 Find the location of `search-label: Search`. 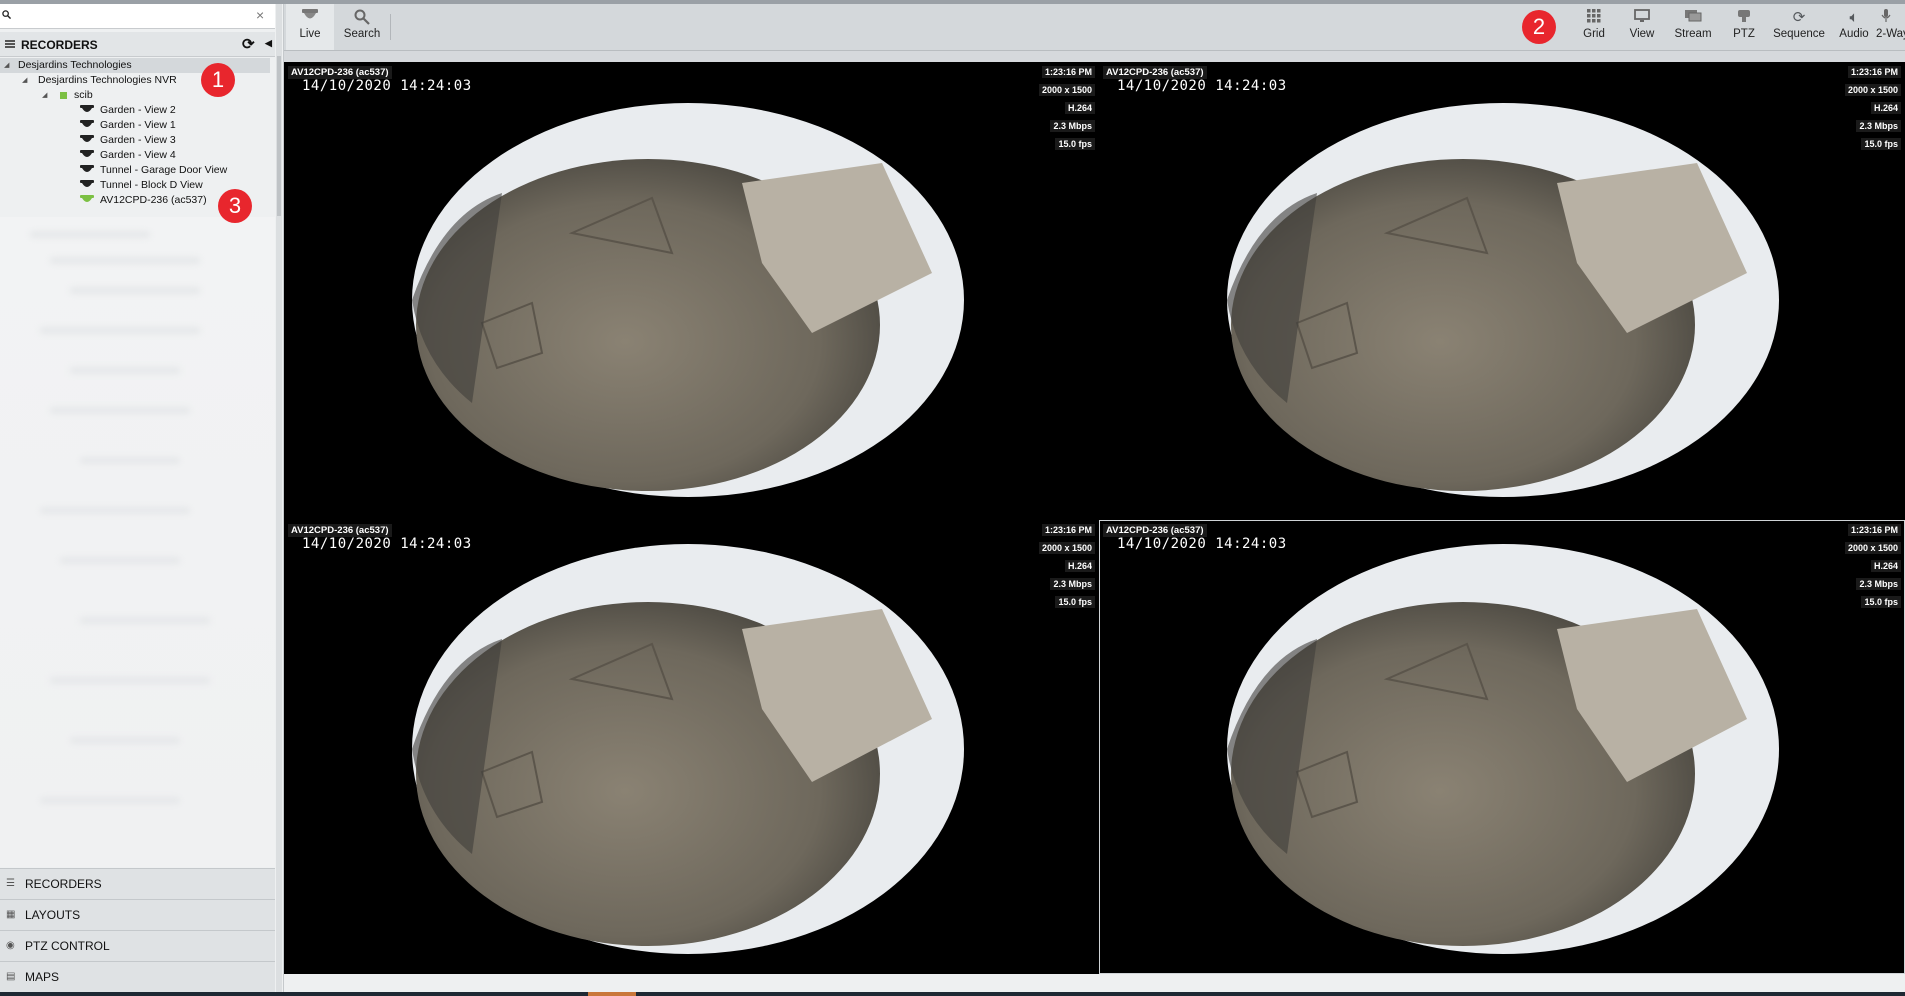

search-label: Search is located at coordinates (362, 34).